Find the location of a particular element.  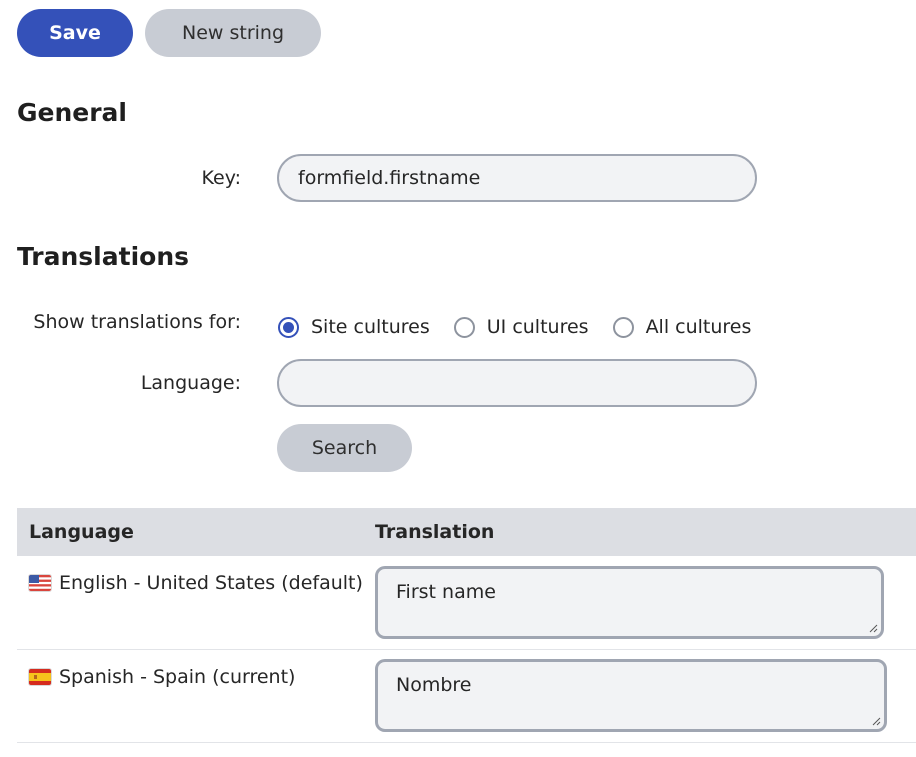

new-string-button: New string is located at coordinates (233, 33).